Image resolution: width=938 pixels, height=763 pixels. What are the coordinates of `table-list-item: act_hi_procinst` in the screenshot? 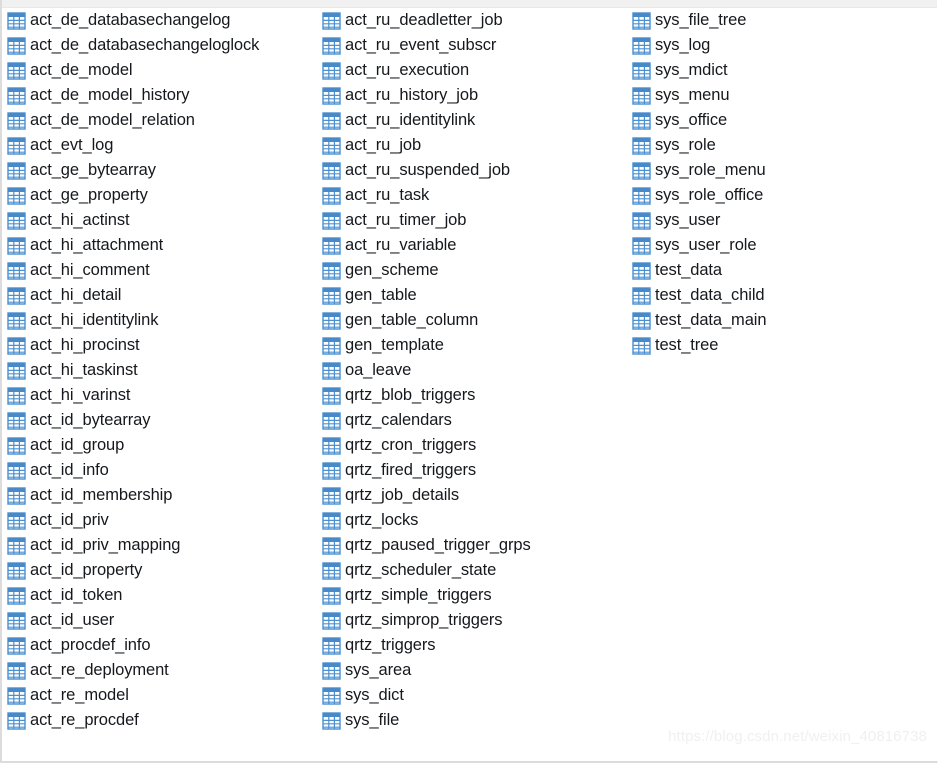 It's located at (159, 345).